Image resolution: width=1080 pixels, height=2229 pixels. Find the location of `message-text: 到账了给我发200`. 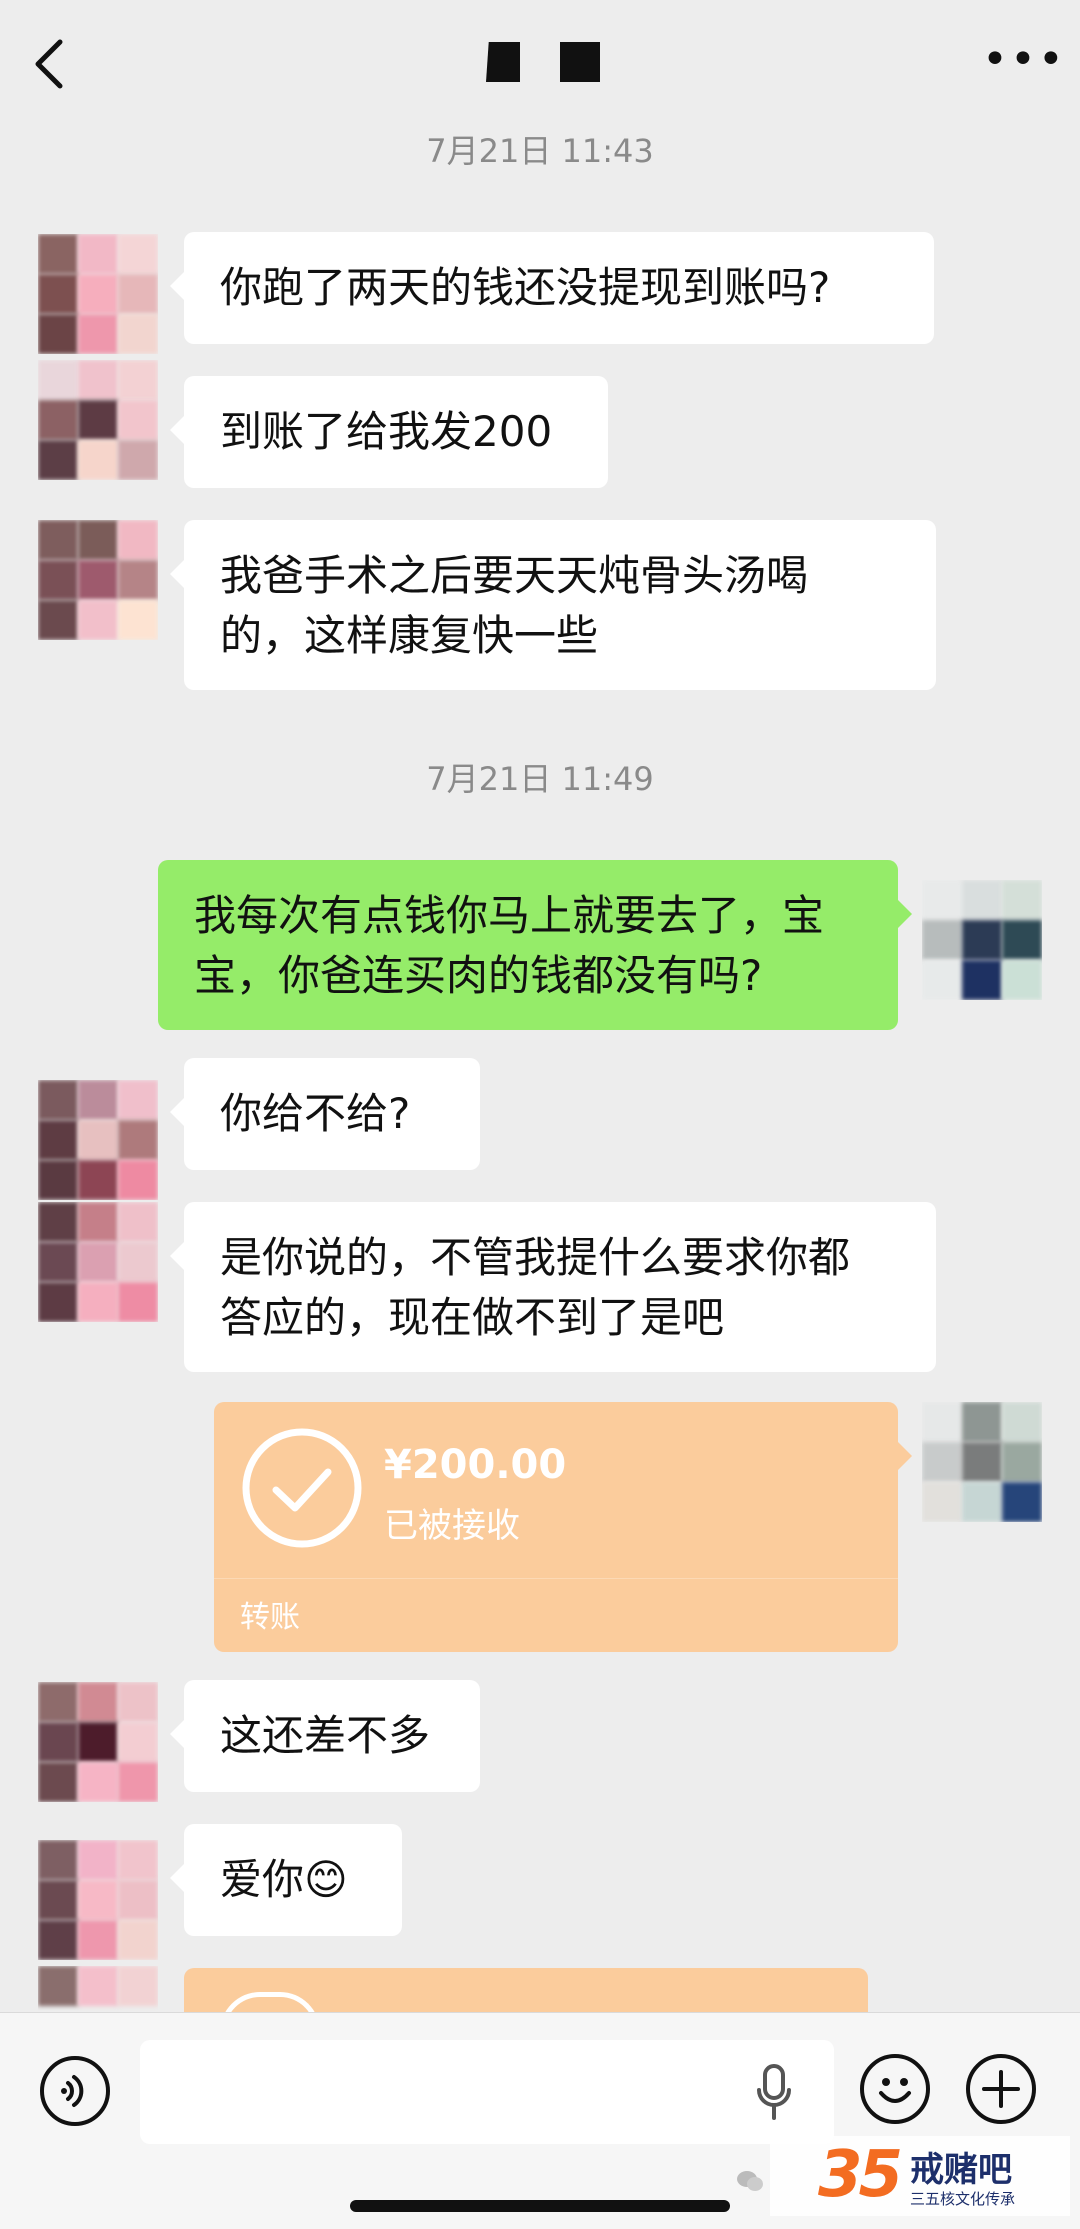

message-text: 到账了给我发200 is located at coordinates (386, 431).